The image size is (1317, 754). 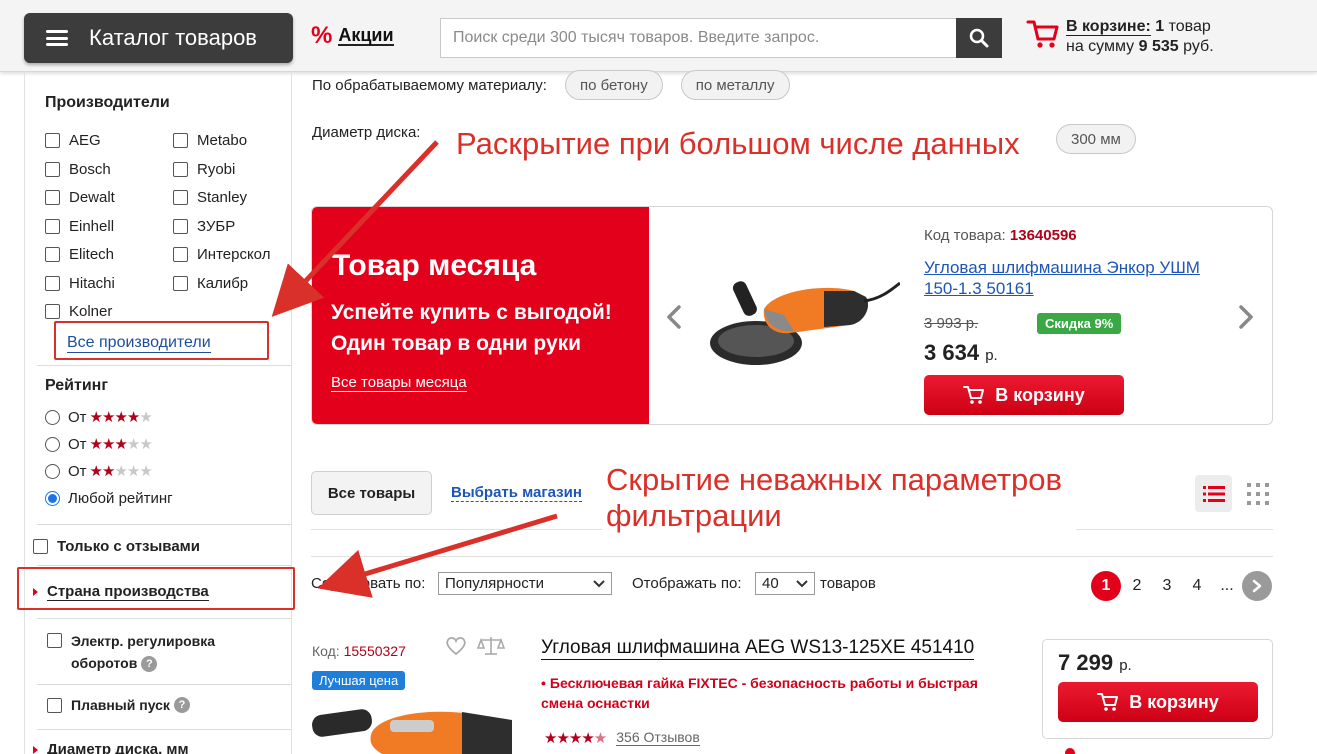 What do you see at coordinates (599, 583) in the screenshot?
I see `chevron-down-icon` at bounding box center [599, 583].